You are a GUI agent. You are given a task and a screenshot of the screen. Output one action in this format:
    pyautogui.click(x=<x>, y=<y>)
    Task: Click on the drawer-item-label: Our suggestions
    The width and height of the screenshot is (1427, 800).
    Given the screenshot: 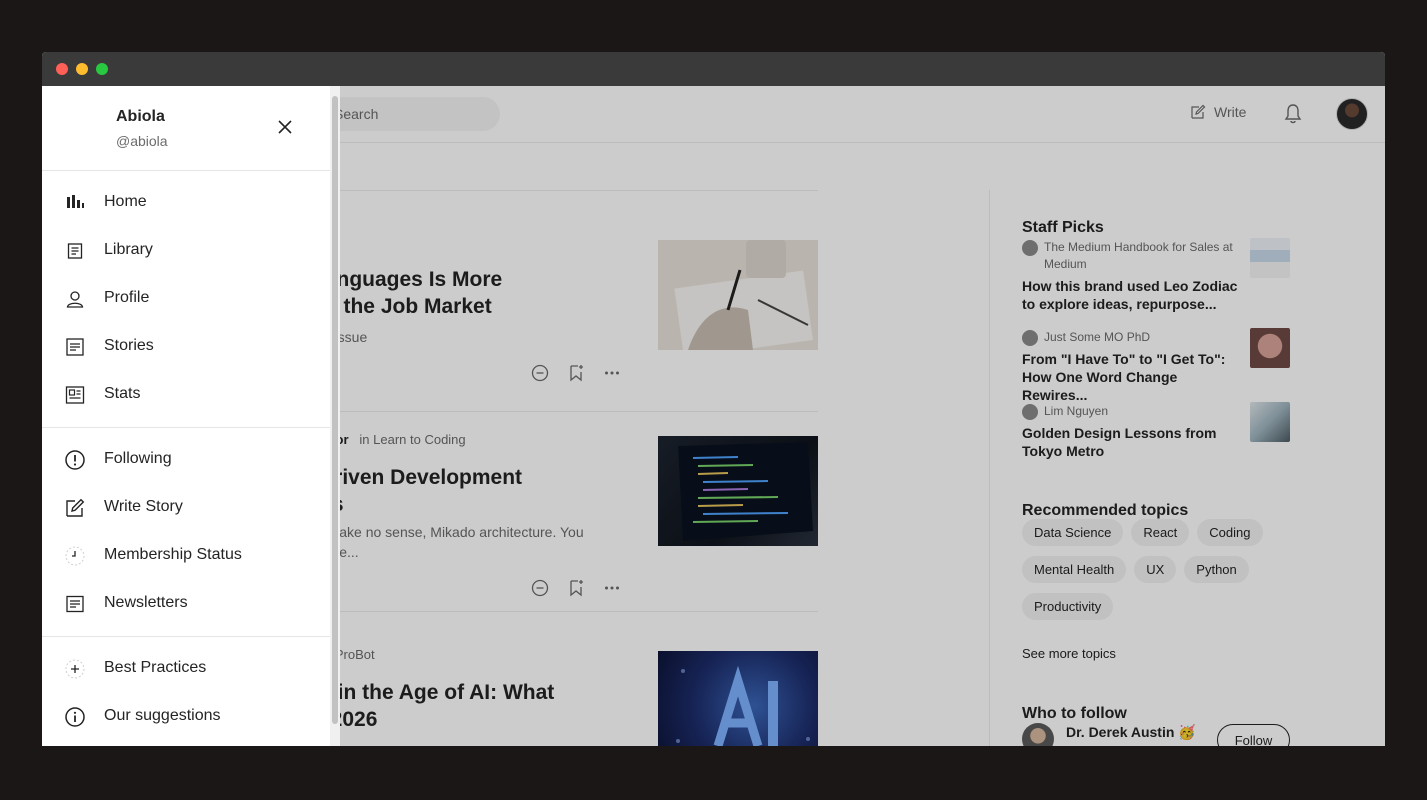 What is the action you would take?
    pyautogui.click(x=162, y=715)
    